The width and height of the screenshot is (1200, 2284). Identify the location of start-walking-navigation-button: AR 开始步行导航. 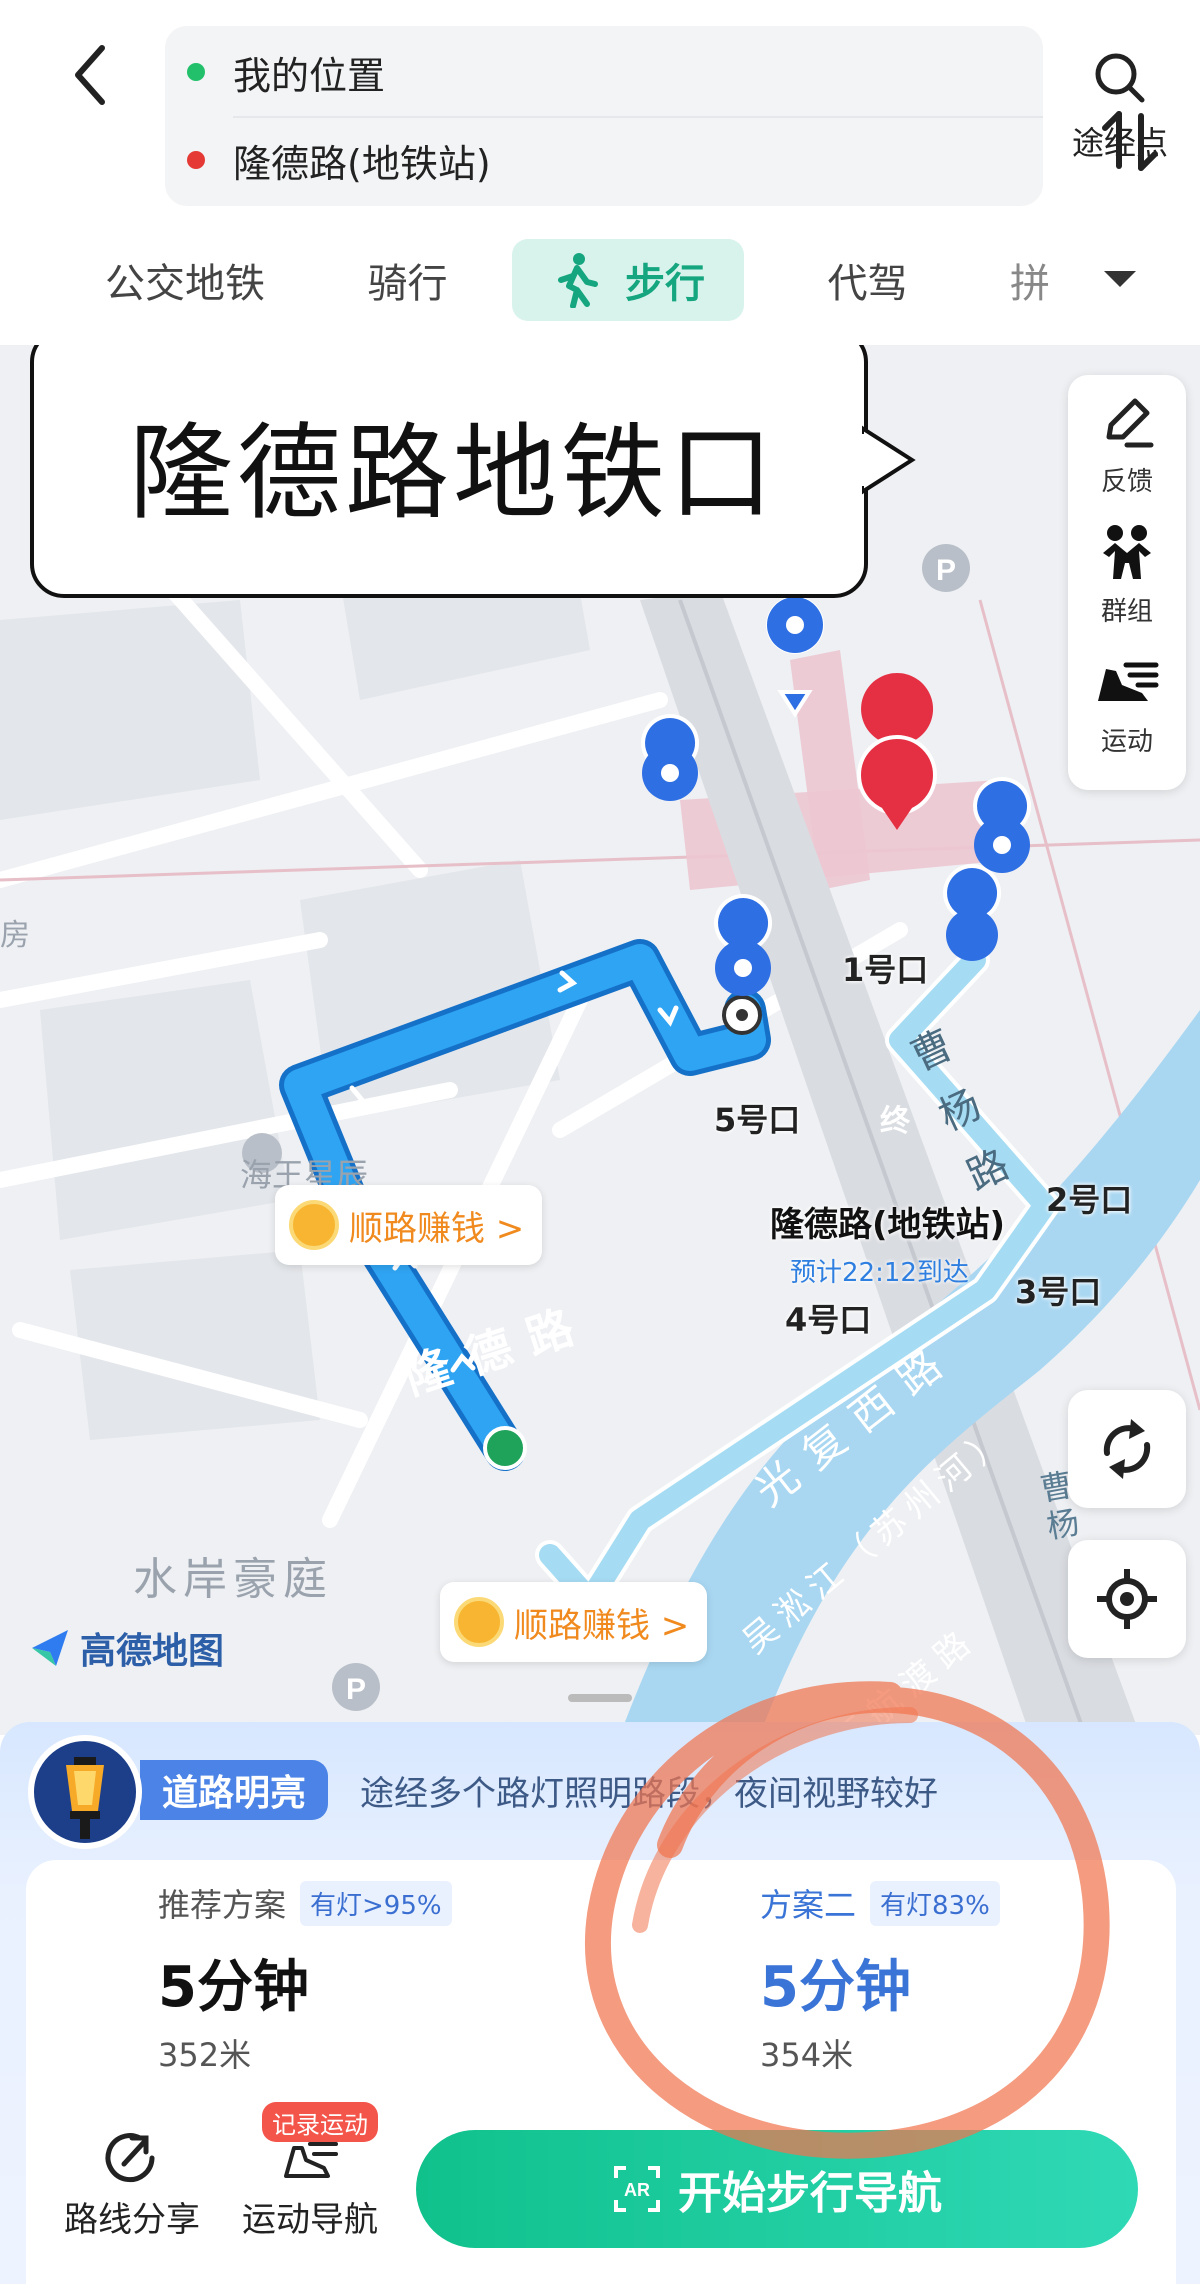
(777, 2189).